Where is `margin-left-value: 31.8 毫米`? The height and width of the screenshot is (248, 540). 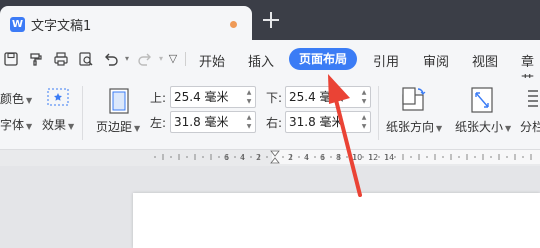 margin-left-value: 31.8 毫米 is located at coordinates (201, 122).